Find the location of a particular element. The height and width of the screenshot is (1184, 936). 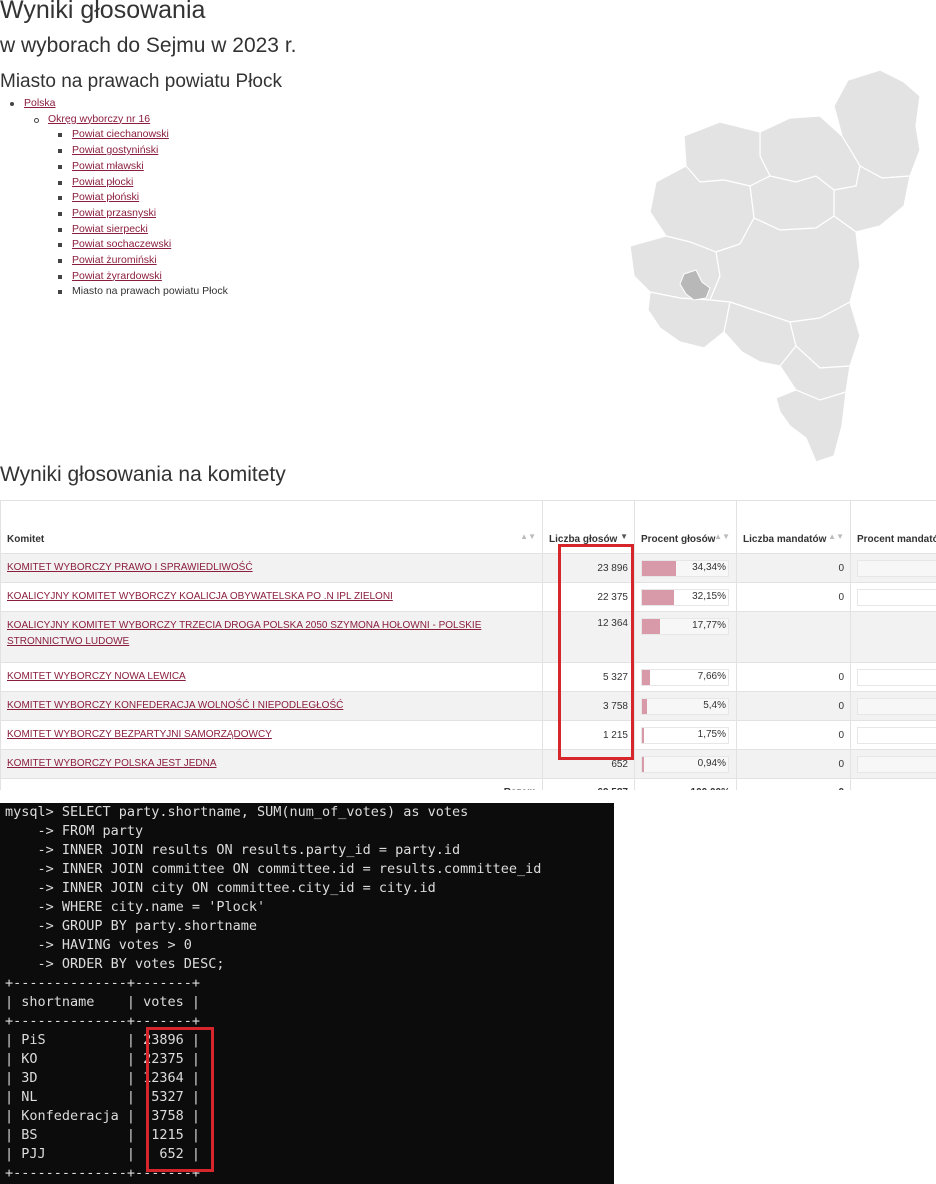

tree-link-powiat: Powiat płocki is located at coordinates (102, 182).